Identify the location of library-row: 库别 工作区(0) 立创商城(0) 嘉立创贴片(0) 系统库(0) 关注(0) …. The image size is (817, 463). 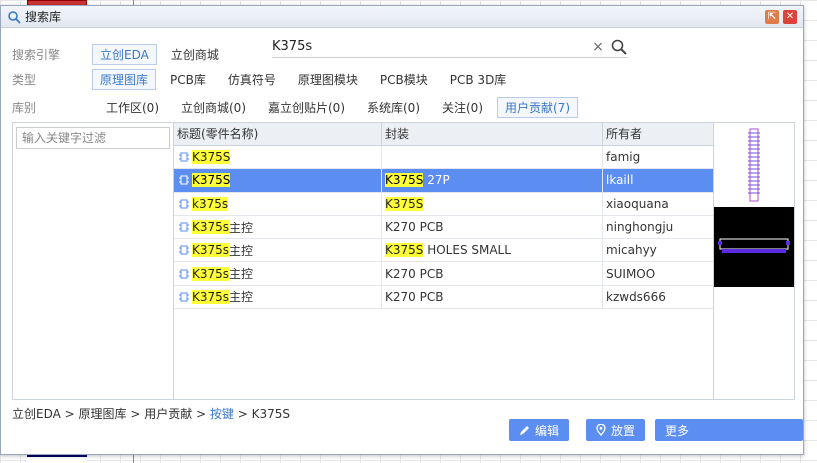
(298, 107).